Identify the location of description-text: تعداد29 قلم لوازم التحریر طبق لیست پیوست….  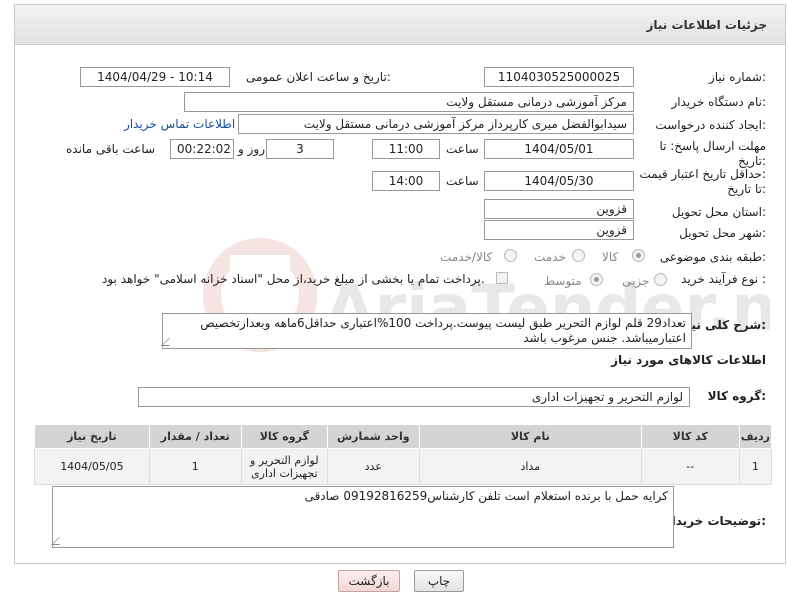
(443, 330).